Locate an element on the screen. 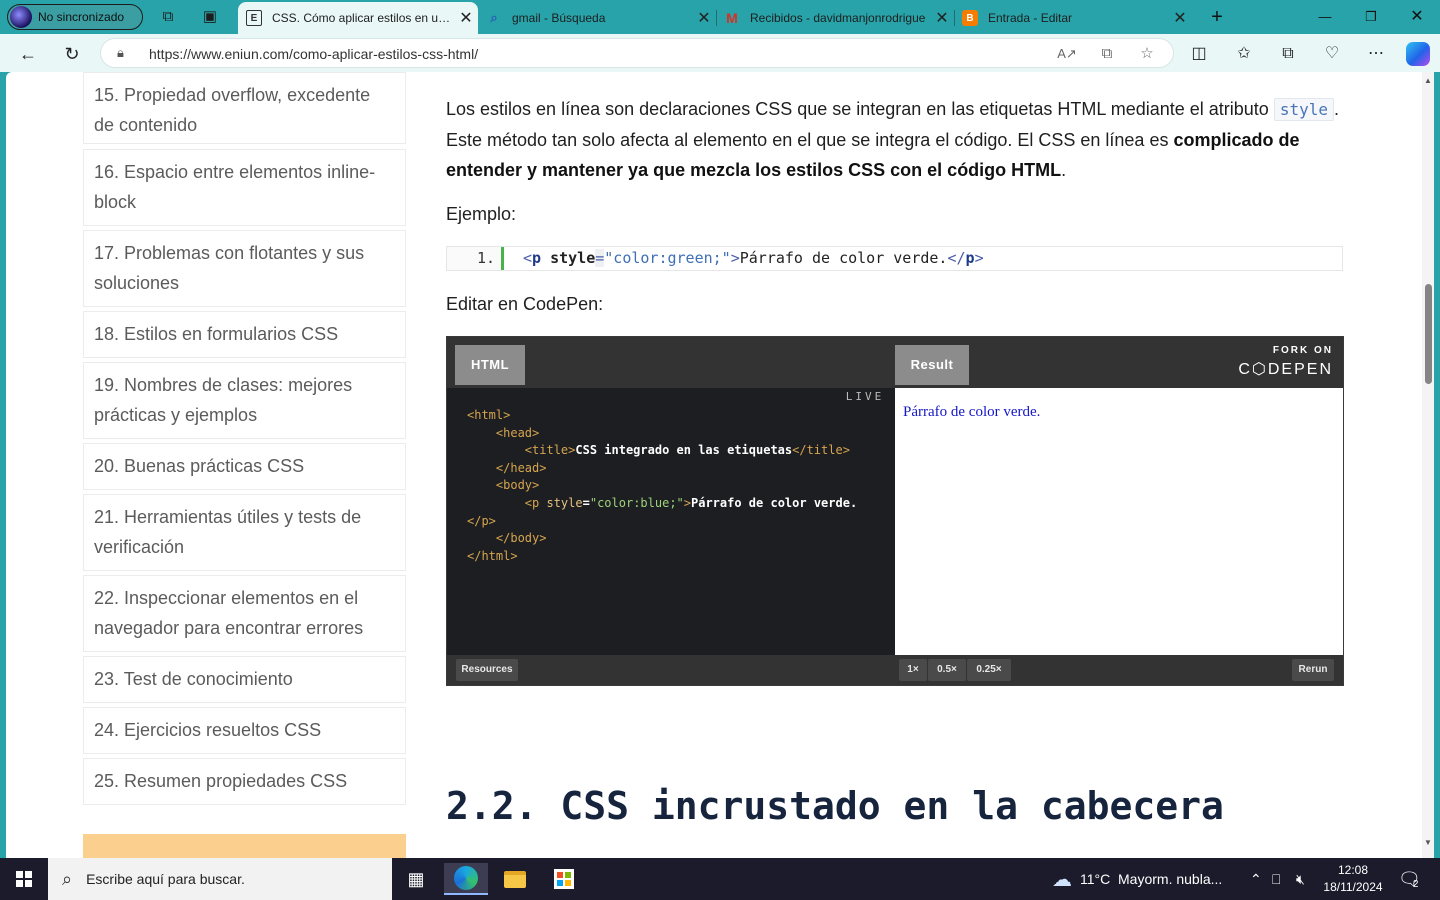 Image resolution: width=1440 pixels, height=900 pixels. code-tag: </body> is located at coordinates (521, 538).